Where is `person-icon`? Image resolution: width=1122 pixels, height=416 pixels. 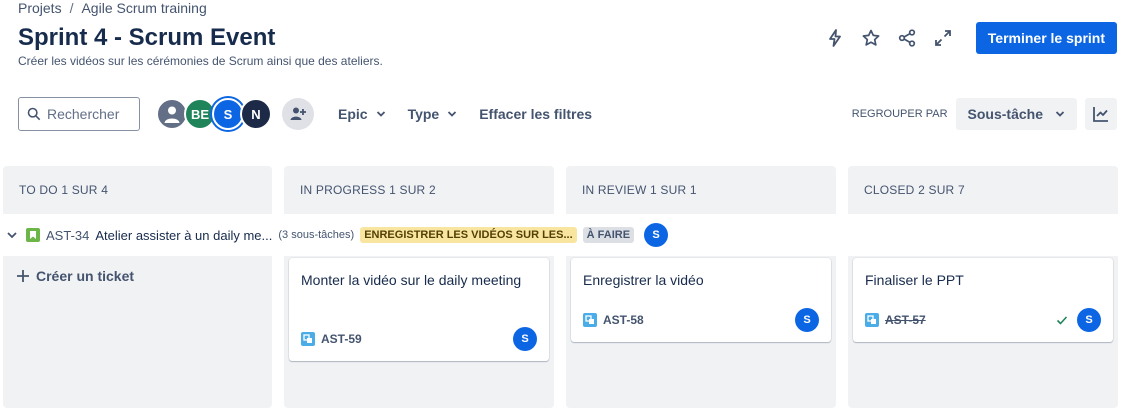
person-icon is located at coordinates (172, 114).